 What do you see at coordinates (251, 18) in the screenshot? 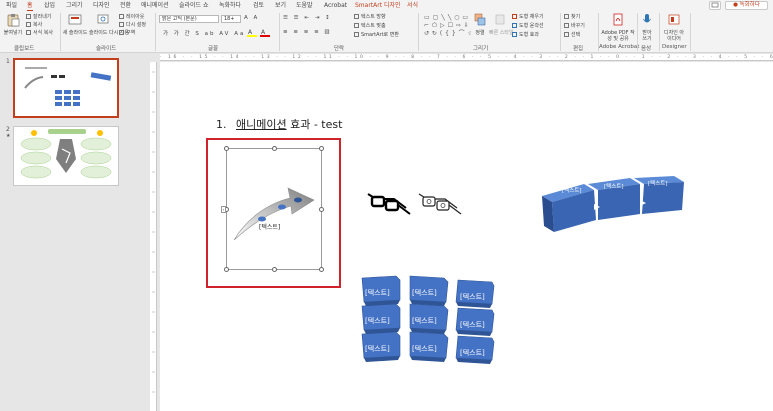
I see `font-grow-shrink: A A` at bounding box center [251, 18].